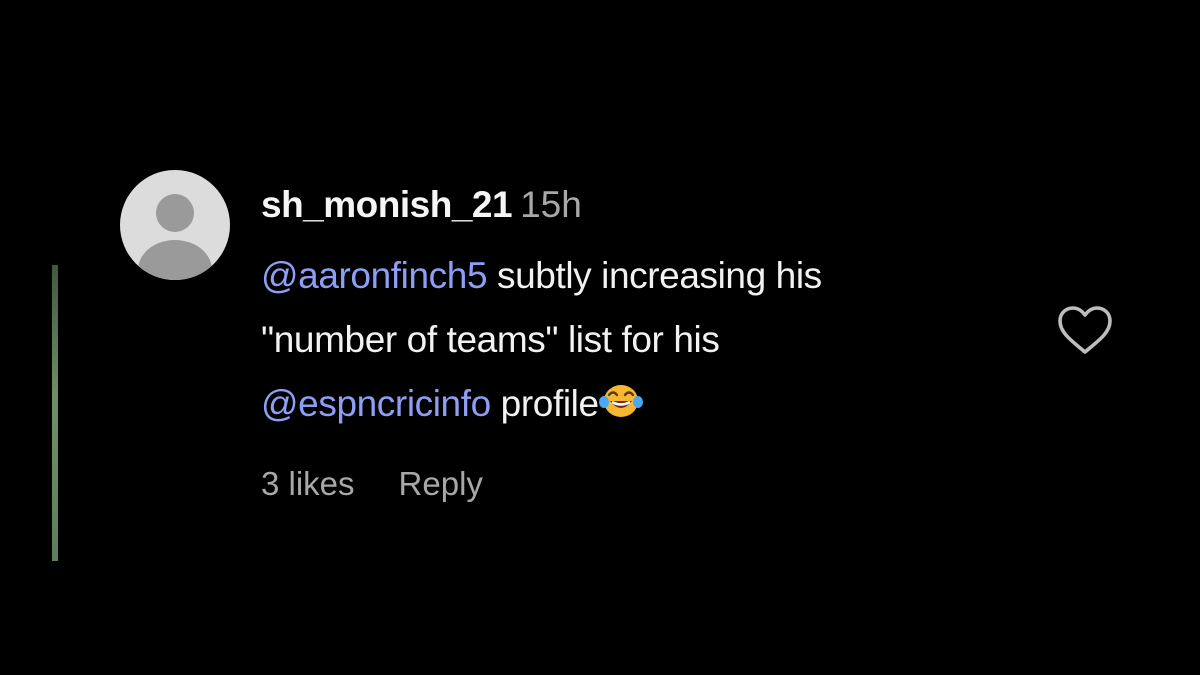 This screenshot has width=1200, height=675. Describe the element at coordinates (55, 413) in the screenshot. I see `thread-line` at that location.